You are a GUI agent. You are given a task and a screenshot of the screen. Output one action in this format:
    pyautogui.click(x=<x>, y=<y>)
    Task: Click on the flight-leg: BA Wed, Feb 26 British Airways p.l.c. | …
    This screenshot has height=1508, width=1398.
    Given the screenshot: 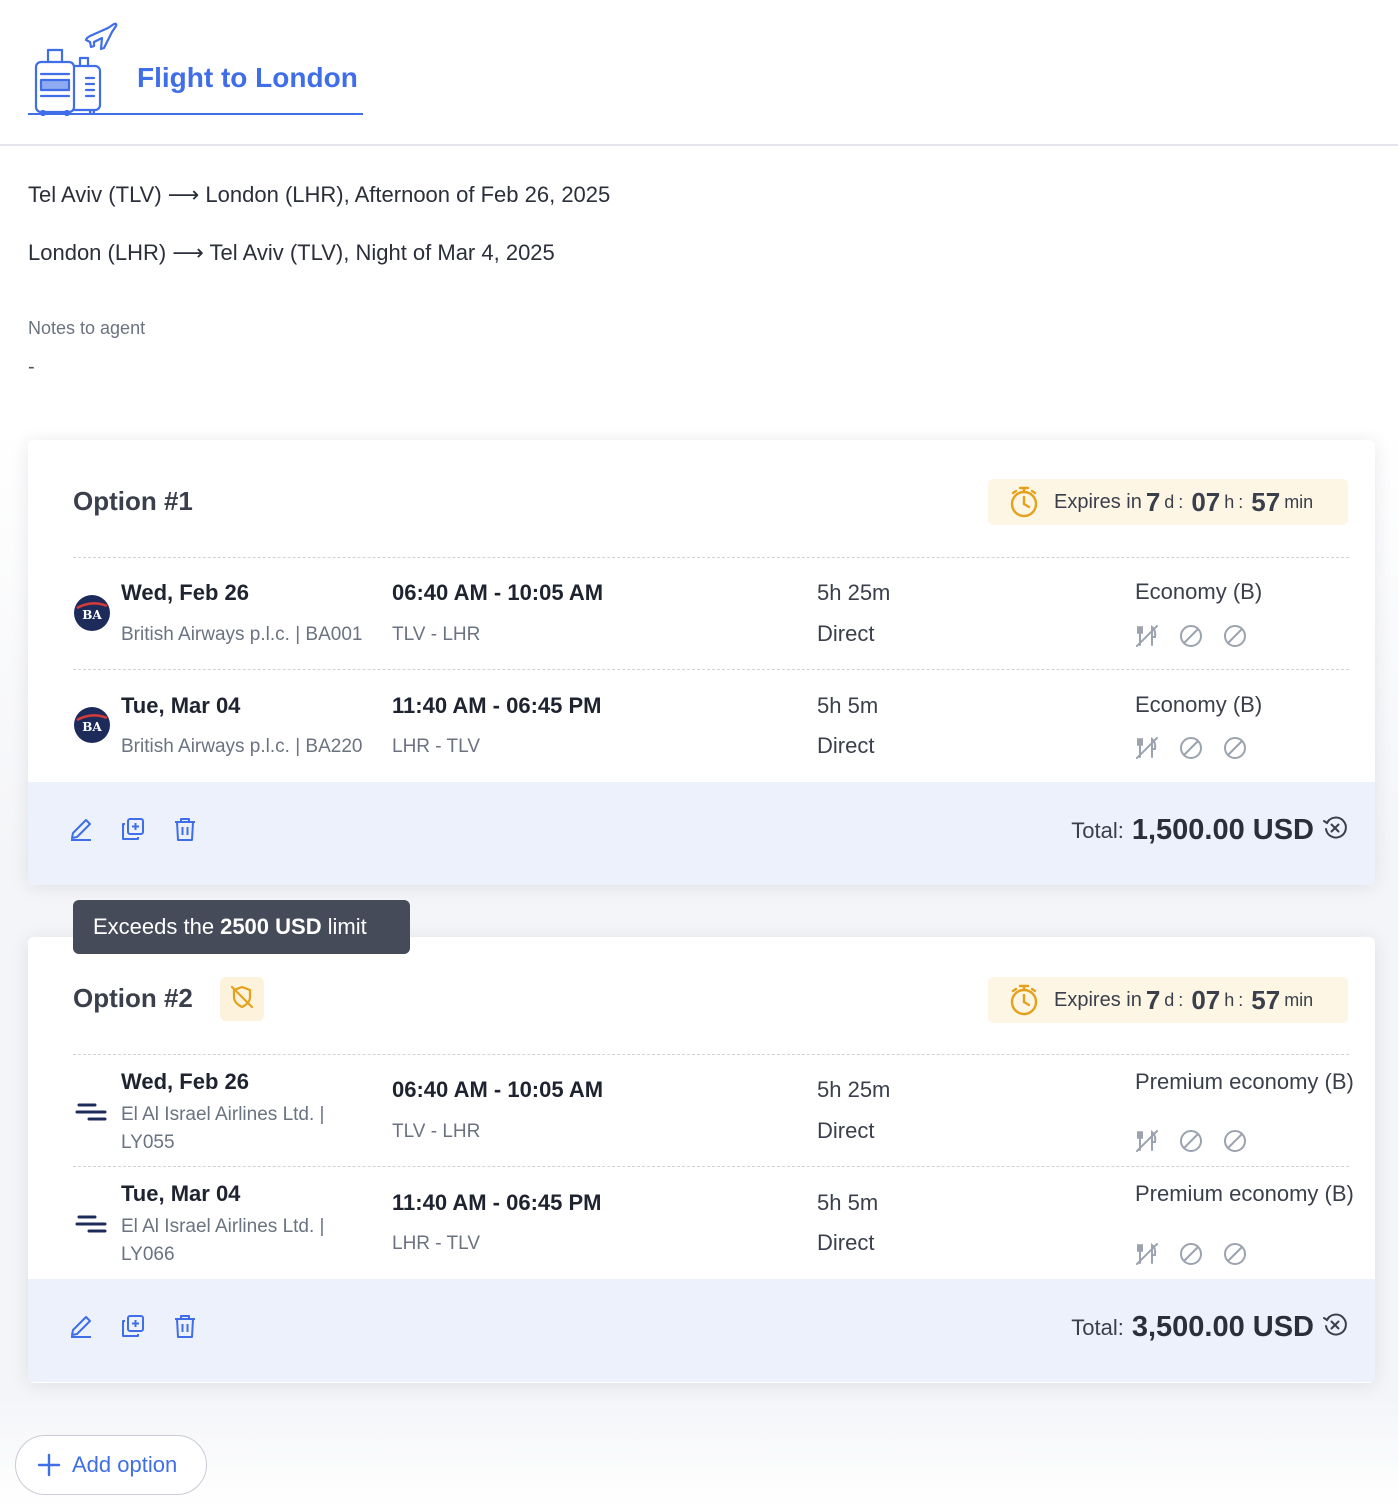 What is the action you would take?
    pyautogui.click(x=701, y=613)
    